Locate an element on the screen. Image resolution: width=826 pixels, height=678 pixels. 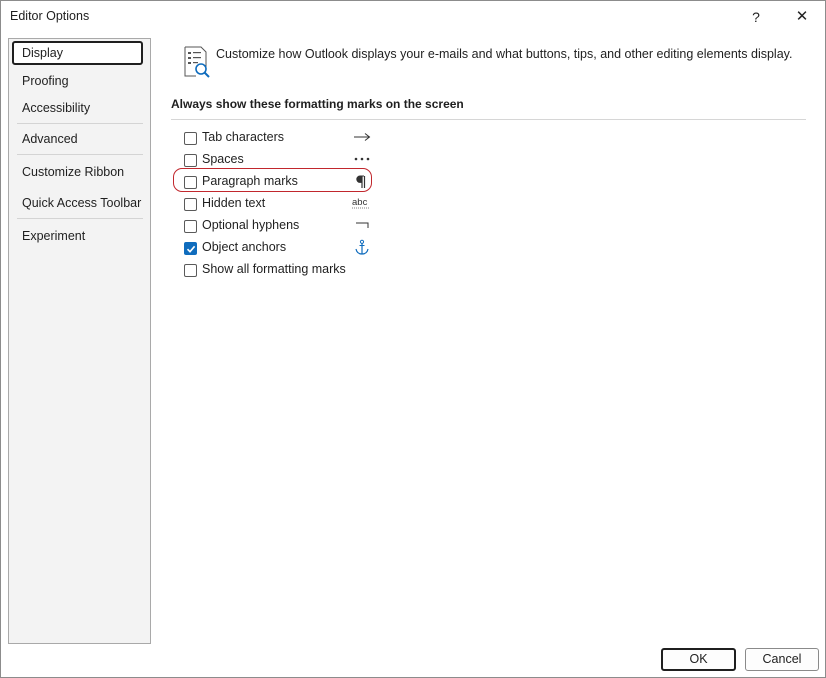
anchor-icon is located at coordinates (362, 247).